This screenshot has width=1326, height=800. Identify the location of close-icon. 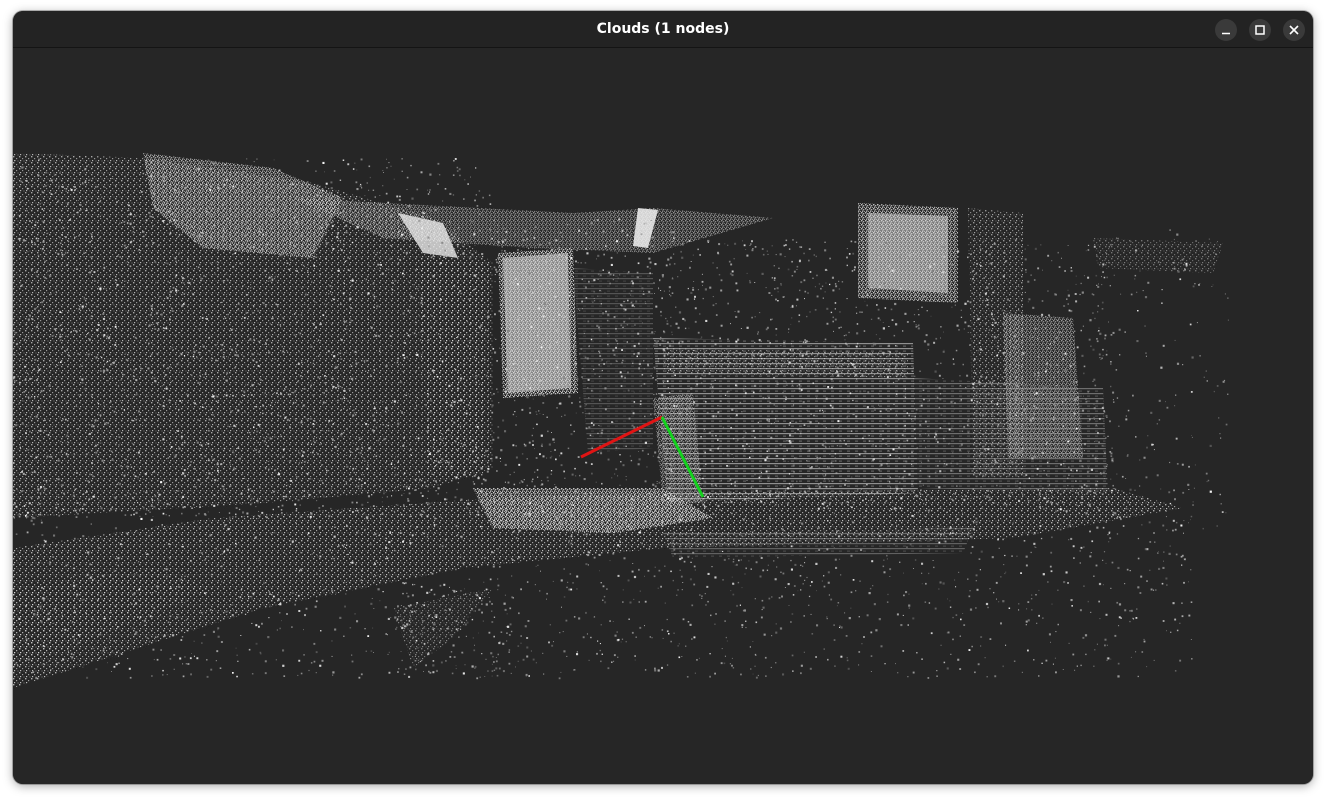
(1294, 30).